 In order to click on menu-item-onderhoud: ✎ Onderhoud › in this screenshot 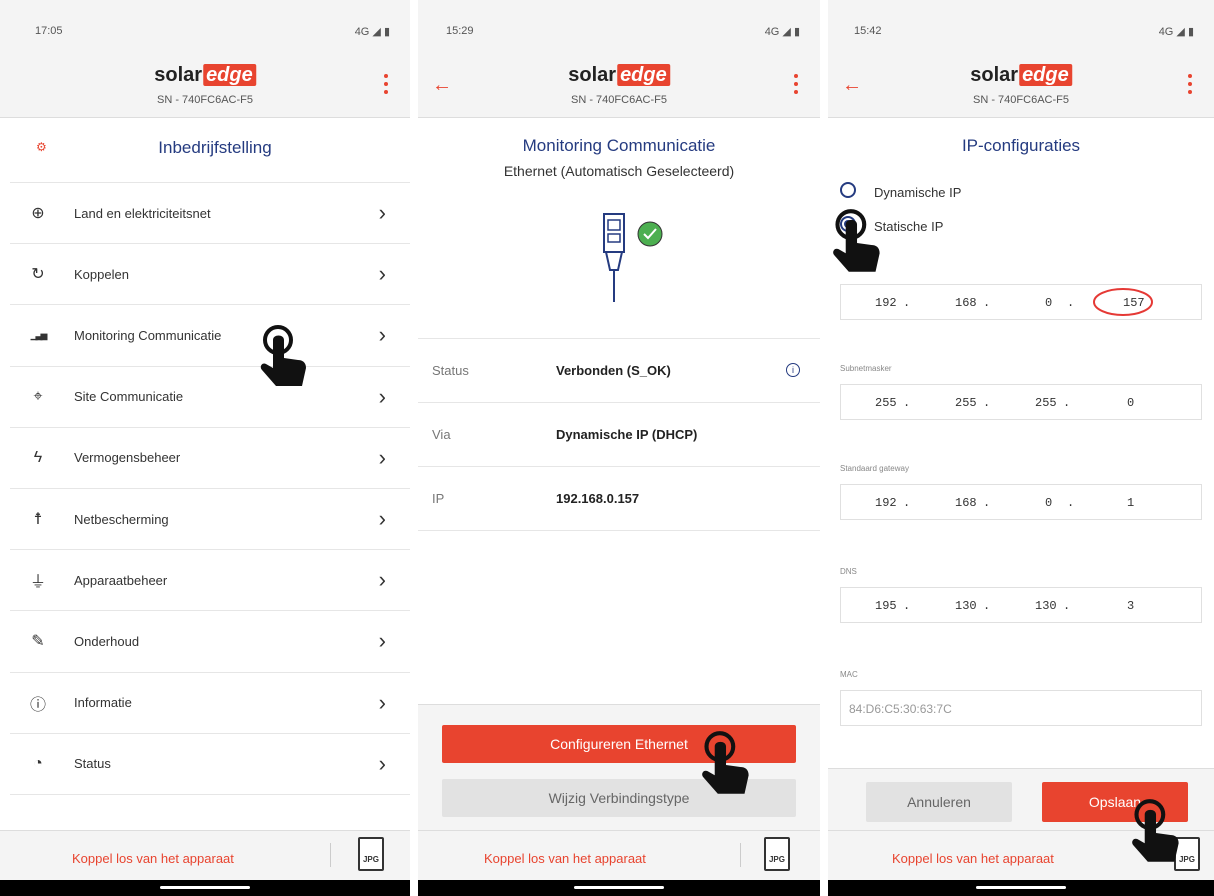, I will do `click(210, 640)`.